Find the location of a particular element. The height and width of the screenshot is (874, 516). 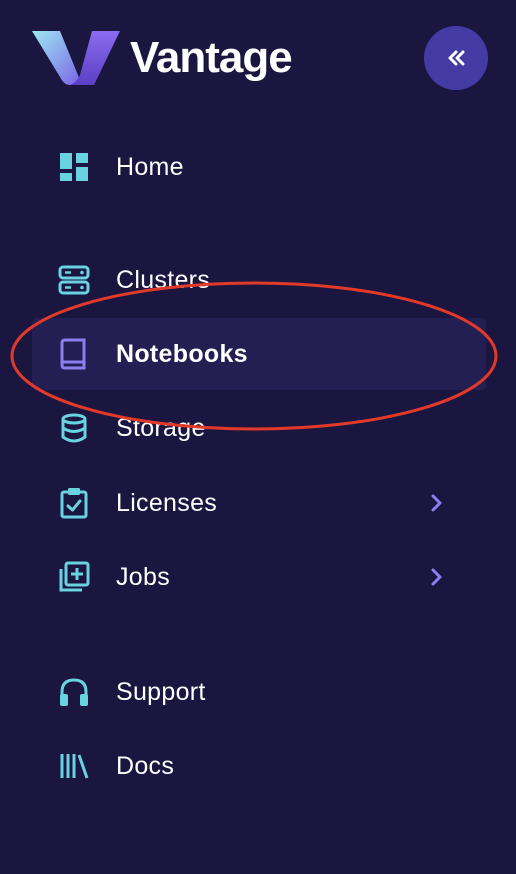

nav-item-support: Support is located at coordinates (259, 692).